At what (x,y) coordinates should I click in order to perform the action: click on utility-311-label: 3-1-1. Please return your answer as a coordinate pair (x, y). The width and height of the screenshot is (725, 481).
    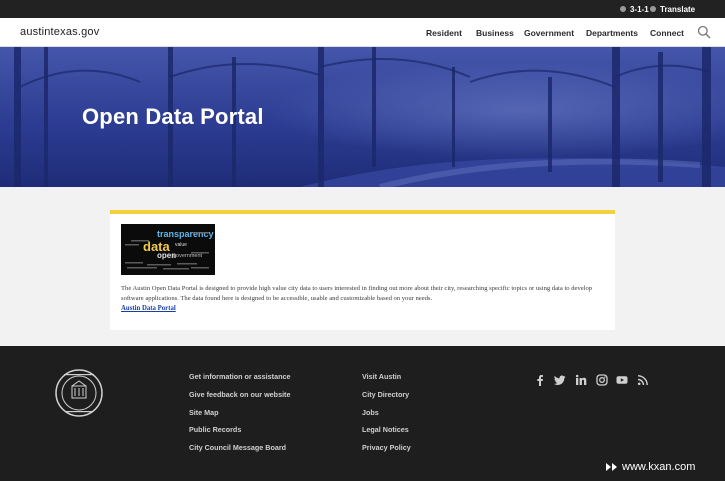
    Looking at the image, I should click on (639, 9).